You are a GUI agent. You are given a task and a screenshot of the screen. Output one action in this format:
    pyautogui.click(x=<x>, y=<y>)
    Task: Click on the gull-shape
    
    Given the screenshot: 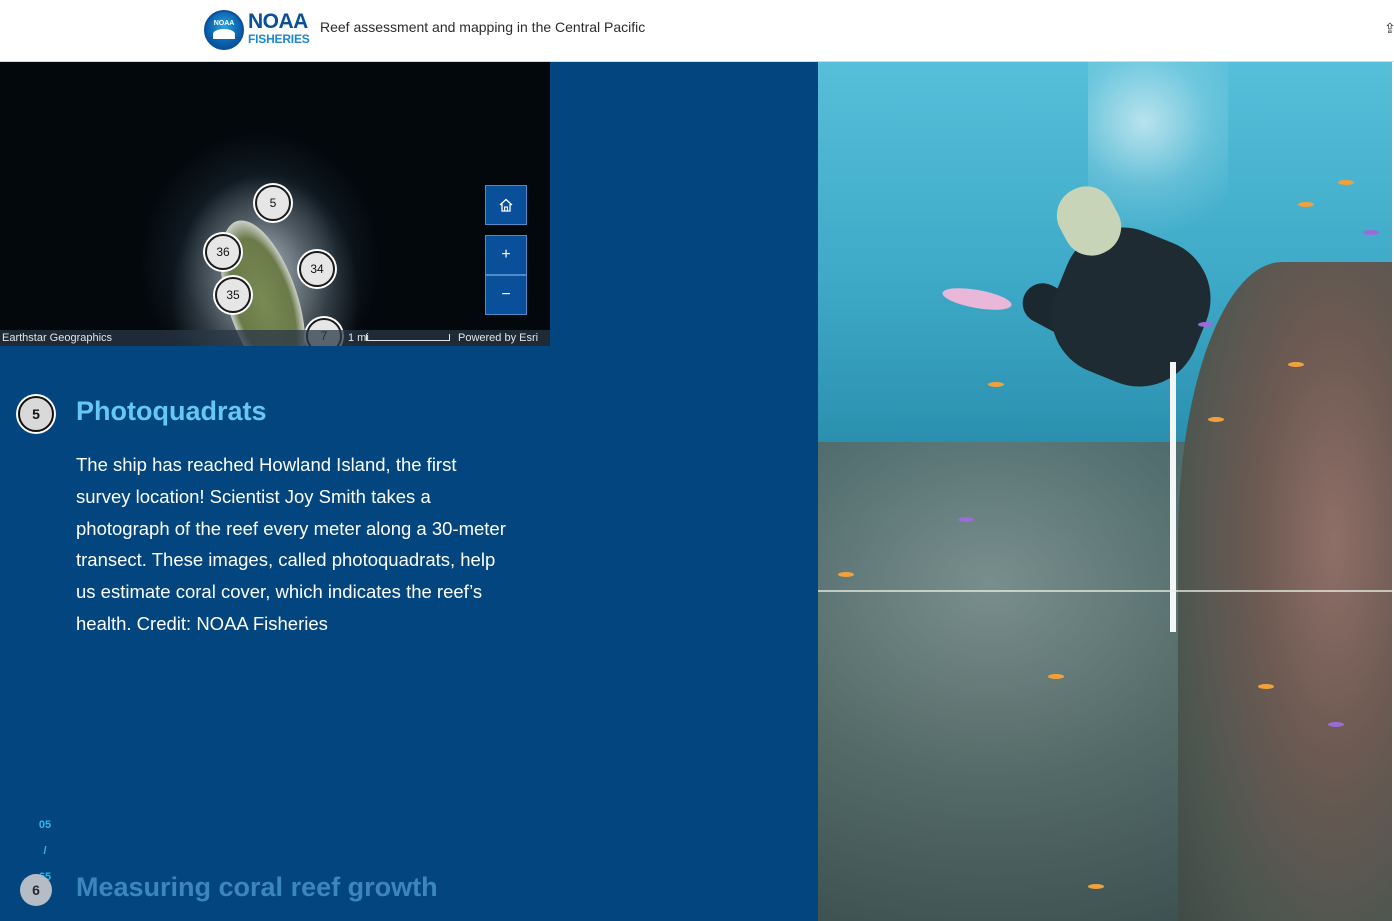 What is the action you would take?
    pyautogui.click(x=224, y=34)
    